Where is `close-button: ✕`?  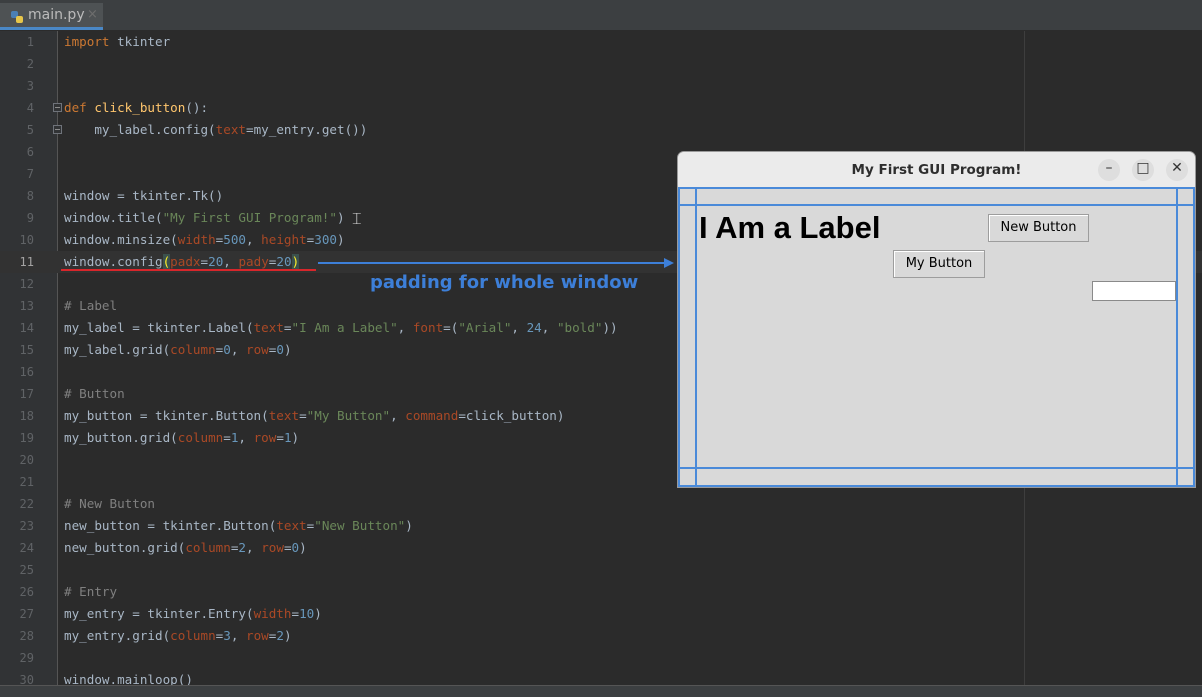
close-button: ✕ is located at coordinates (1177, 170).